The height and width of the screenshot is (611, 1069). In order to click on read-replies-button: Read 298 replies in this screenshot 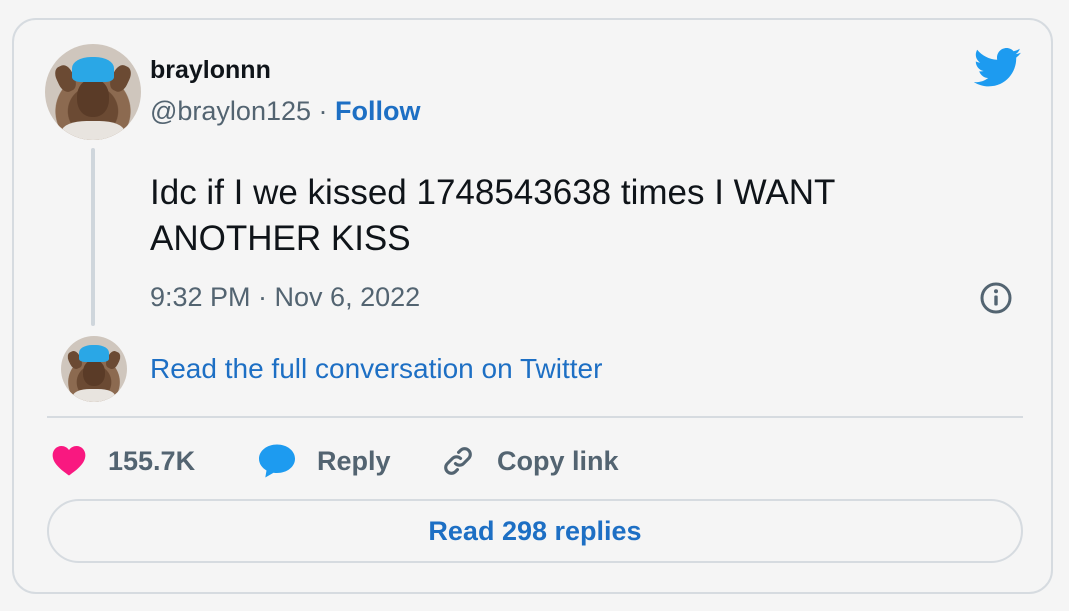, I will do `click(535, 531)`.